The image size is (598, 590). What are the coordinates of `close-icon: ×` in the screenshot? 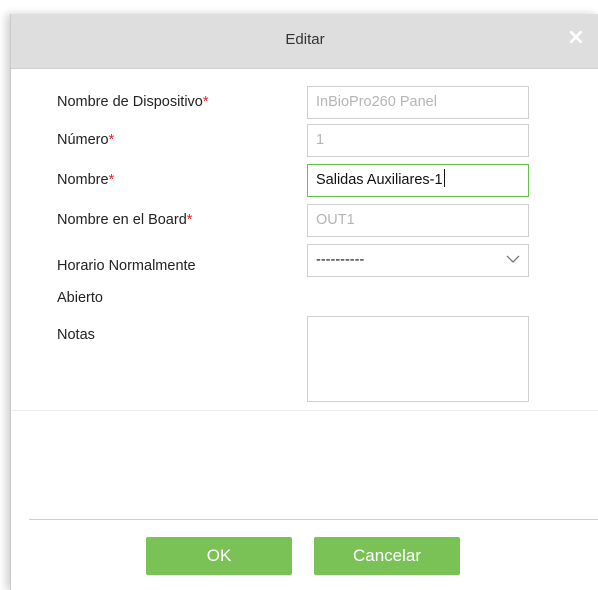 It's located at (576, 38).